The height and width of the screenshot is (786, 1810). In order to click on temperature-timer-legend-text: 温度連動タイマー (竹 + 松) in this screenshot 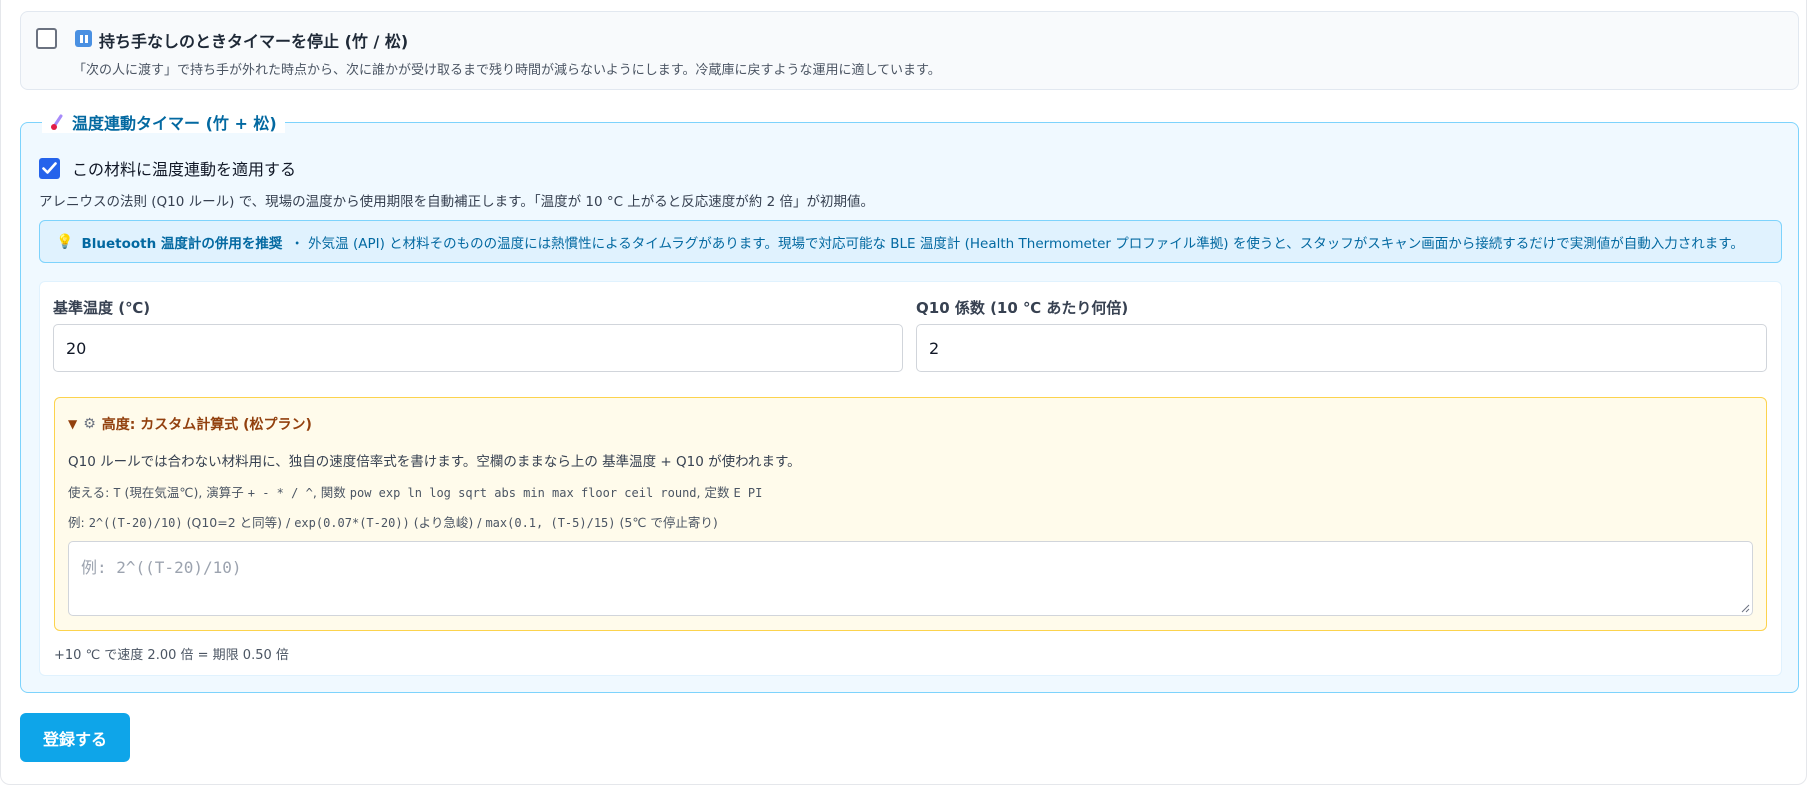, I will do `click(174, 123)`.